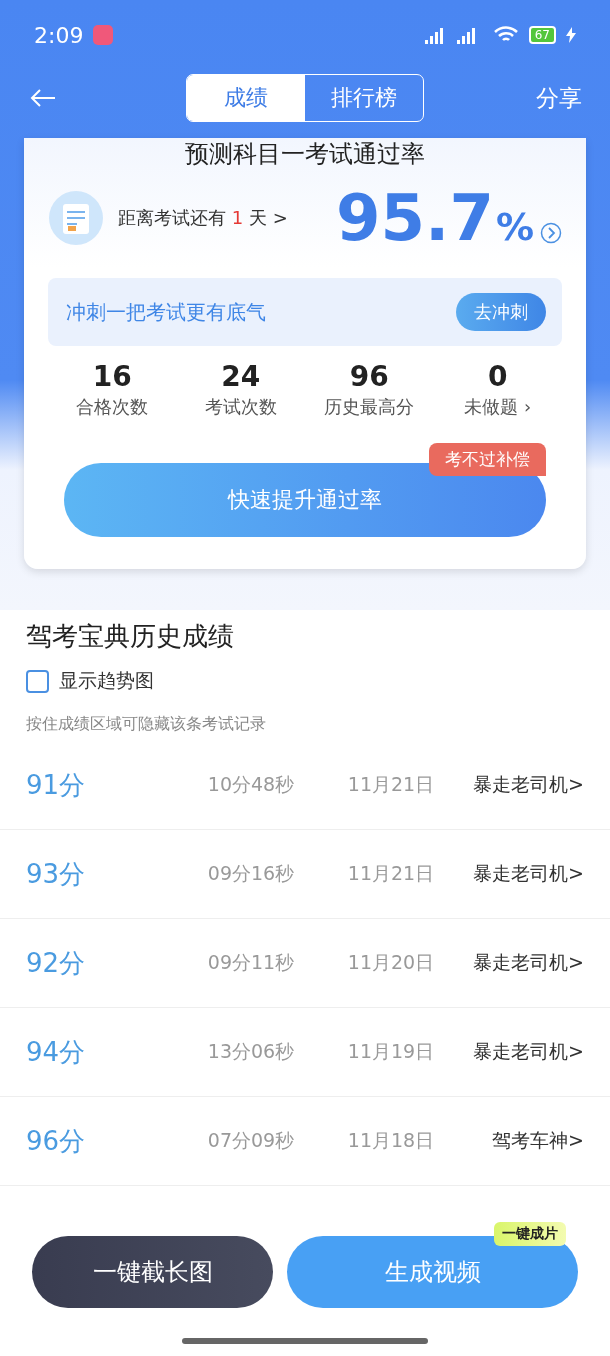 The width and height of the screenshot is (610, 1356). Describe the element at coordinates (391, 1140) in the screenshot. I see `date-cell-text: 11月18日` at that location.